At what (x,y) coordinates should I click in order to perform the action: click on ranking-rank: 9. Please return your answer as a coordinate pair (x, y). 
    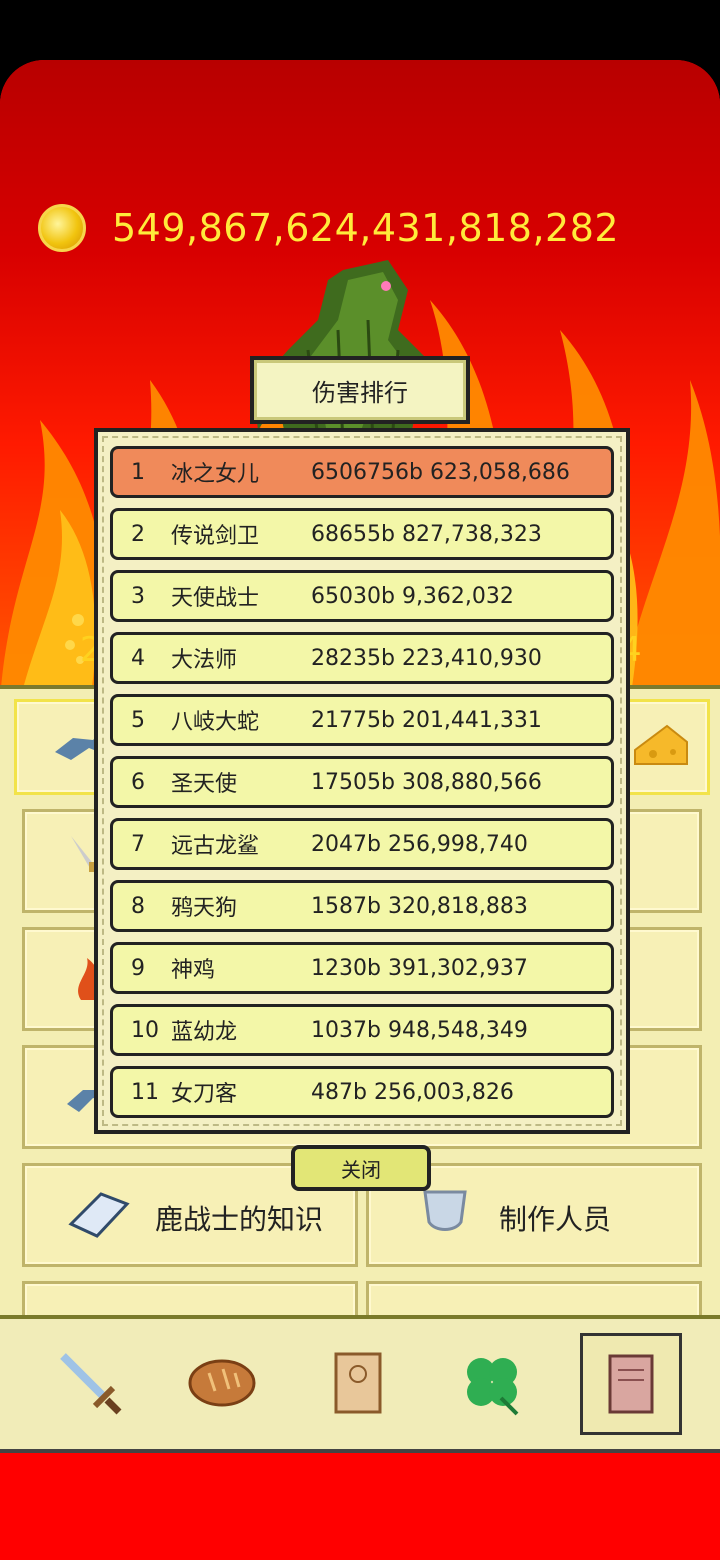
    Looking at the image, I should click on (138, 968).